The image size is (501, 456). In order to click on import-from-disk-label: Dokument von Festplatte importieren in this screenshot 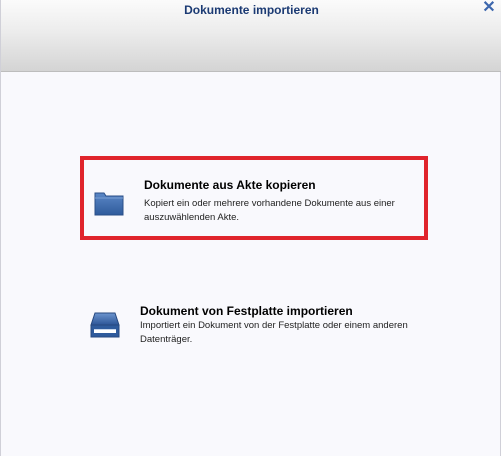, I will do `click(246, 311)`.